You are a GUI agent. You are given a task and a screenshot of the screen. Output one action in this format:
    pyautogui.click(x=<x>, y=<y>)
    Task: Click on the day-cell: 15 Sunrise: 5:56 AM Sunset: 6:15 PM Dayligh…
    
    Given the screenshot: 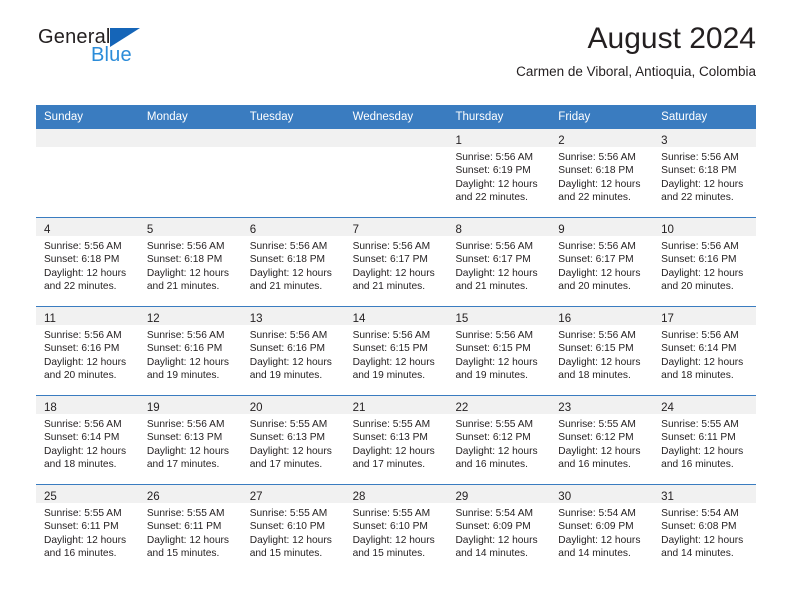 What is the action you would take?
    pyautogui.click(x=499, y=351)
    